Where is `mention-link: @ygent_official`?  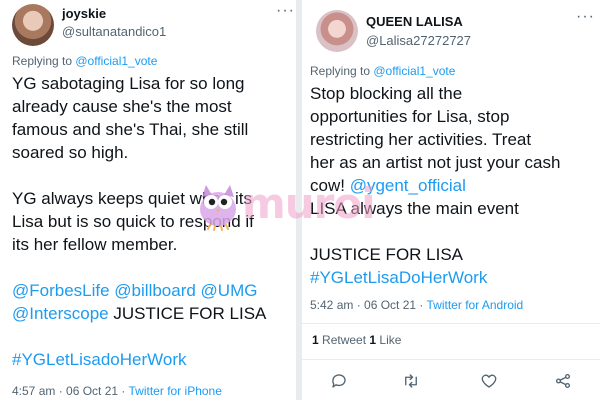 mention-link: @ygent_official is located at coordinates (408, 185).